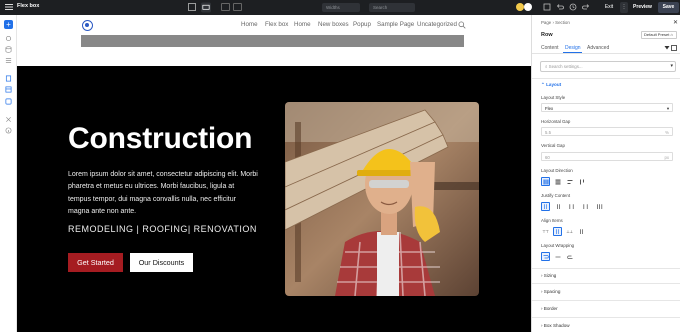 This screenshot has width=680, height=332. I want to click on justify-content-label: Justify Content, so click(556, 195).